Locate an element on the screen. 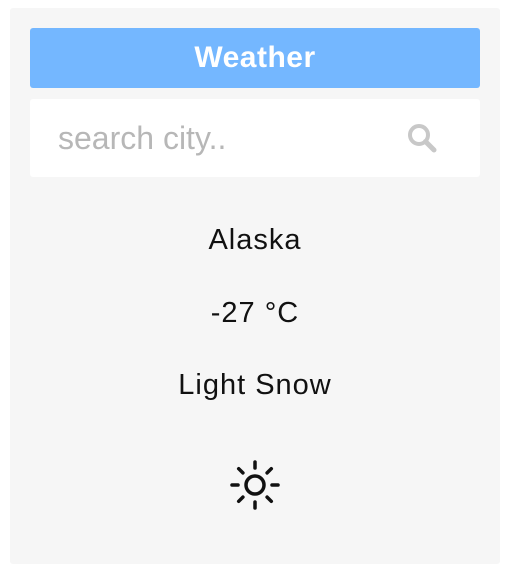 Image resolution: width=515 pixels, height=580 pixels. temperature: -27 °C is located at coordinates (255, 313).